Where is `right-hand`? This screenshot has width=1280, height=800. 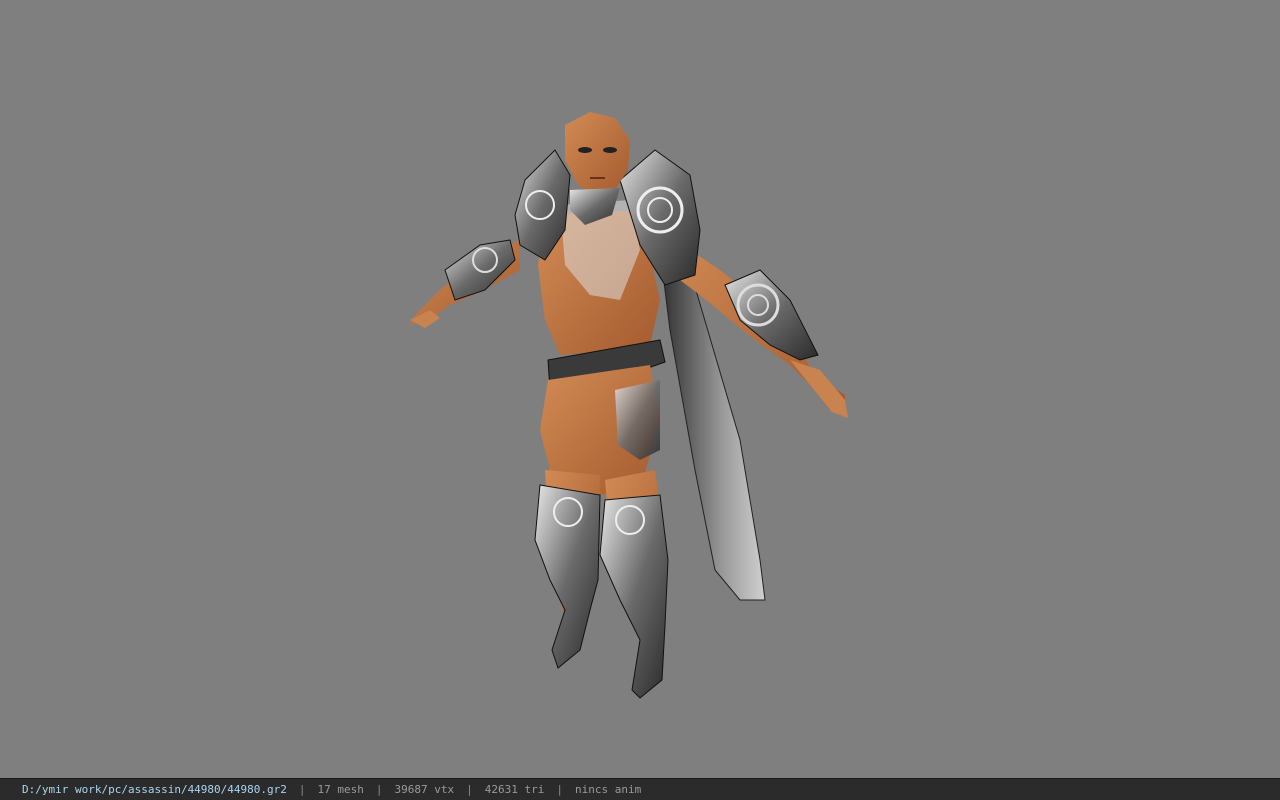
right-hand is located at coordinates (819, 389).